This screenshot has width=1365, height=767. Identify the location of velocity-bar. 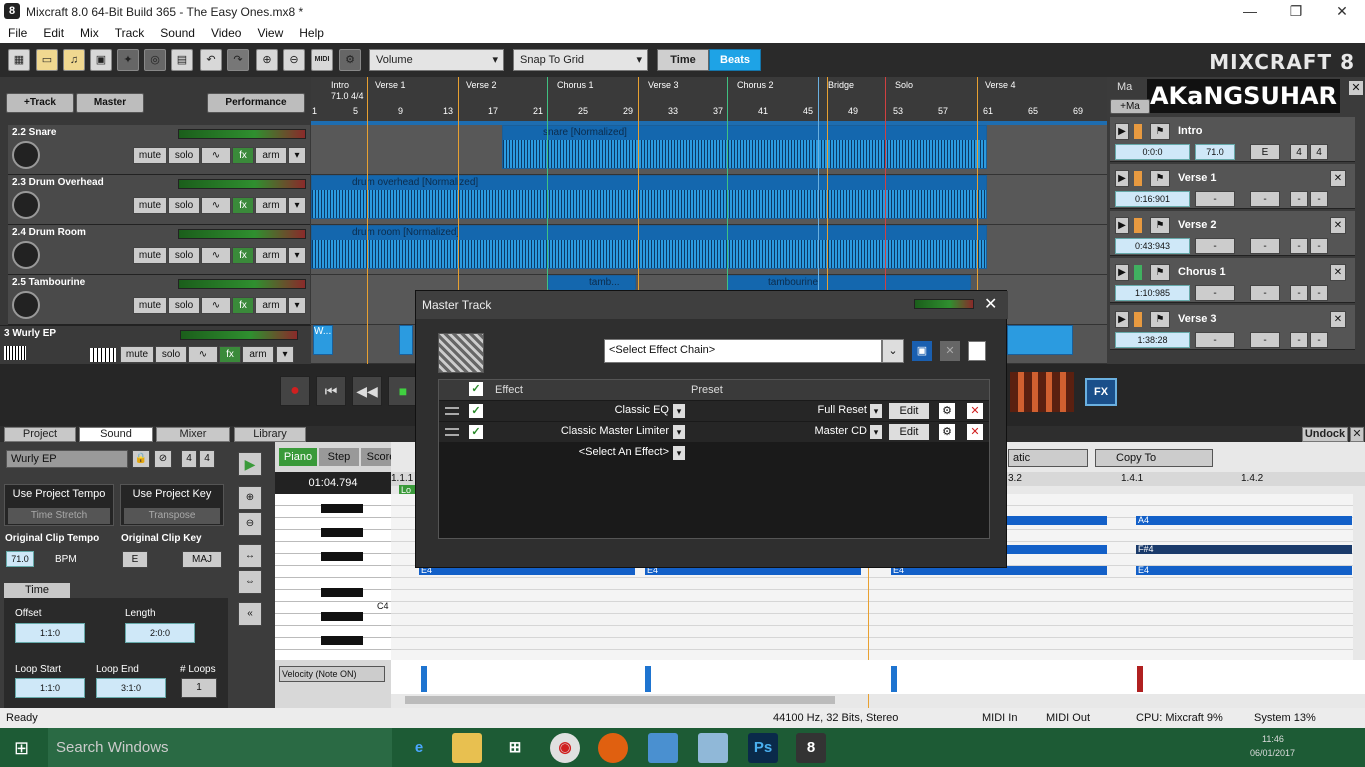
(894, 679).